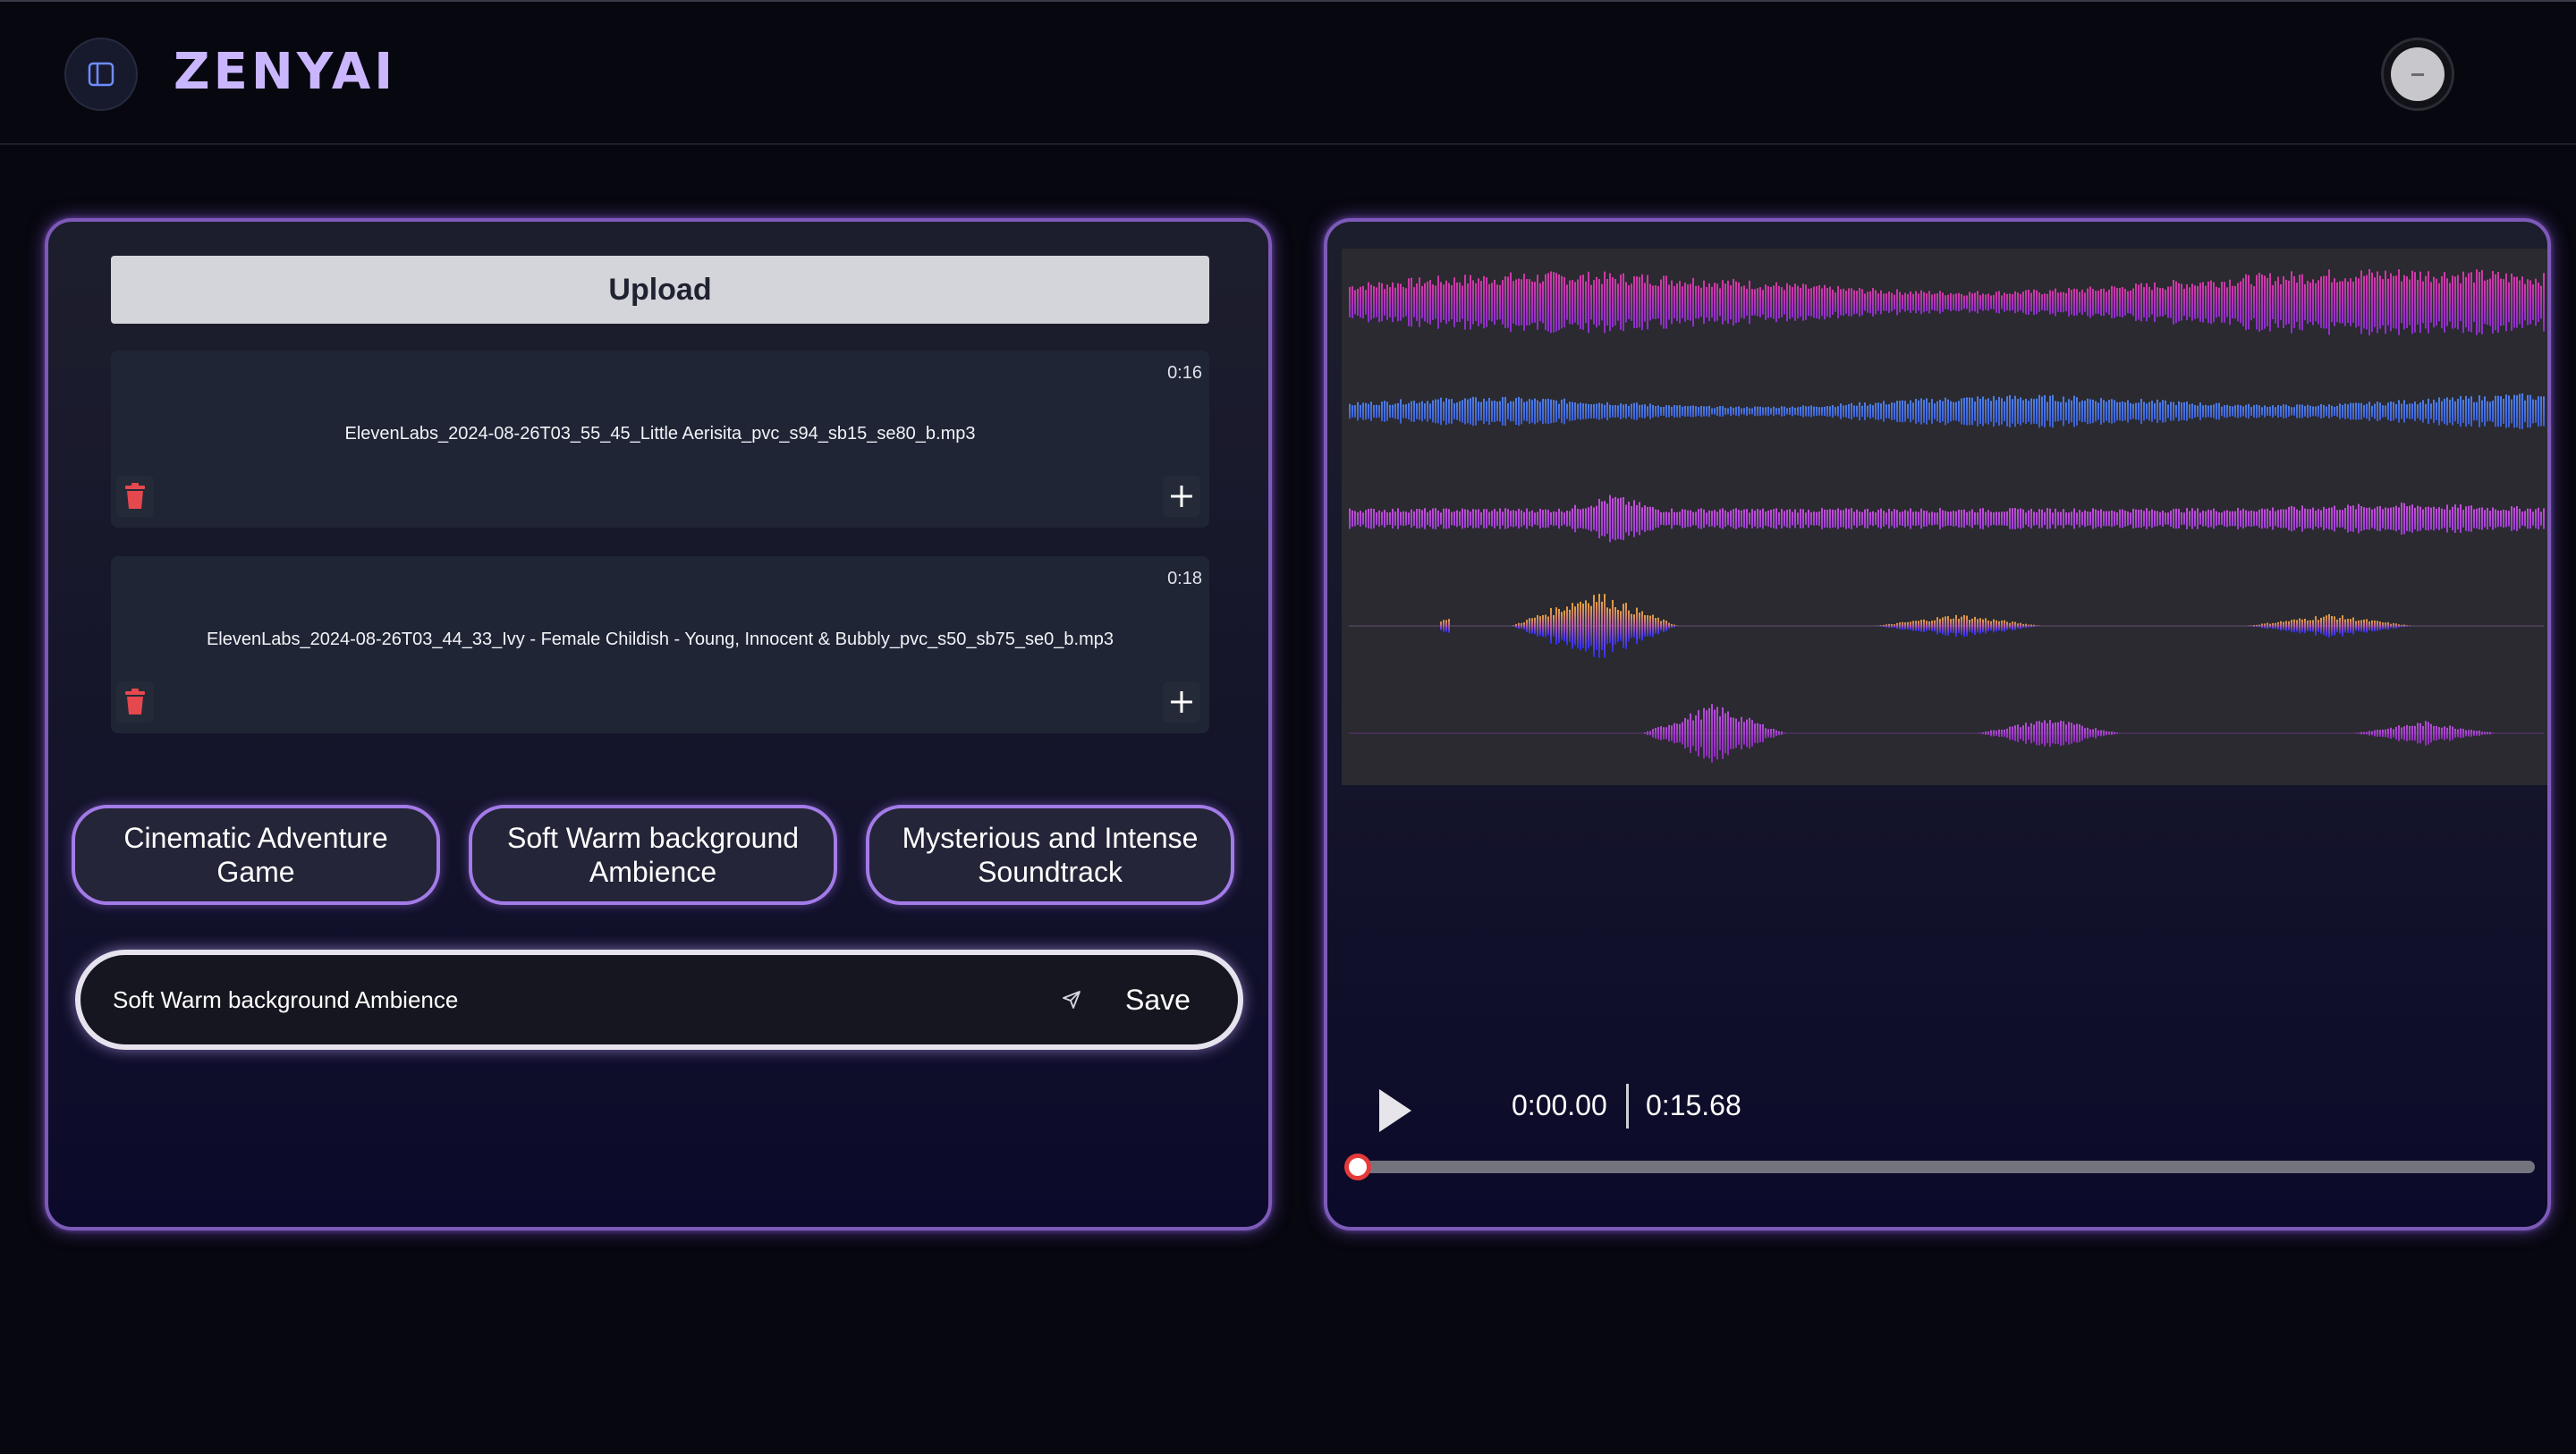 The image size is (2576, 1454). I want to click on app-header: ZENYAI, so click(1288, 73).